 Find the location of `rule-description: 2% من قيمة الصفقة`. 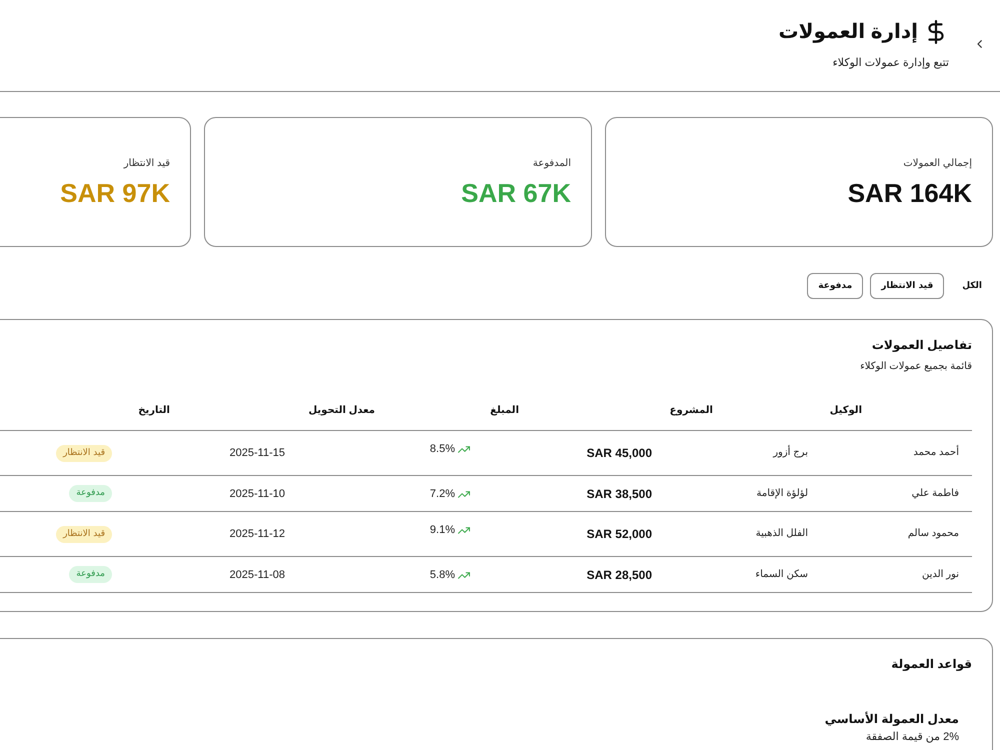

rule-description: 2% من قيمة الصفقة is located at coordinates (911, 737).